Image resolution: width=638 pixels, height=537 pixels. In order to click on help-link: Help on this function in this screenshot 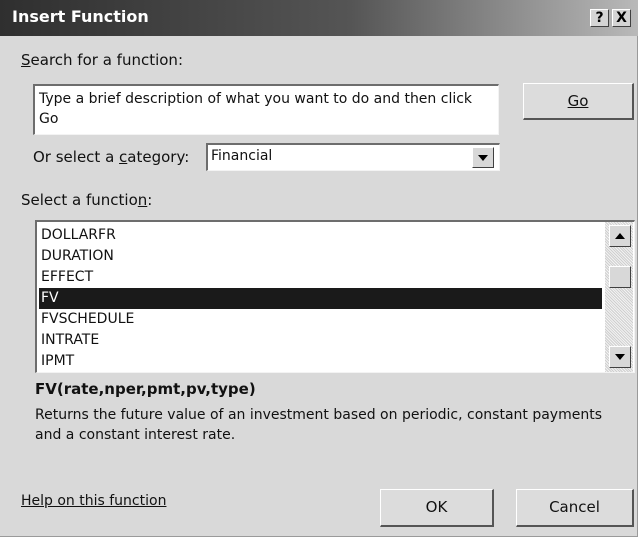, I will do `click(93, 501)`.